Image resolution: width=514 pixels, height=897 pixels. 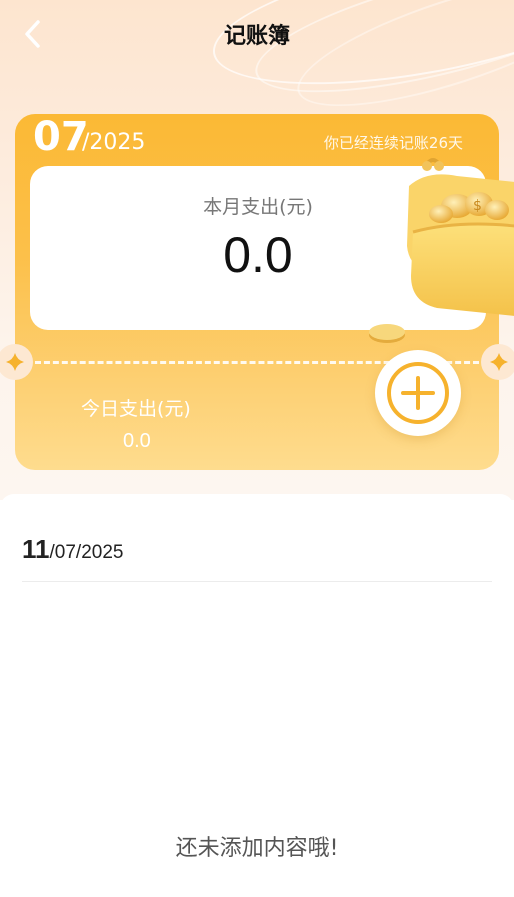 I want to click on record-date: 11/07/2025, so click(x=72, y=549).